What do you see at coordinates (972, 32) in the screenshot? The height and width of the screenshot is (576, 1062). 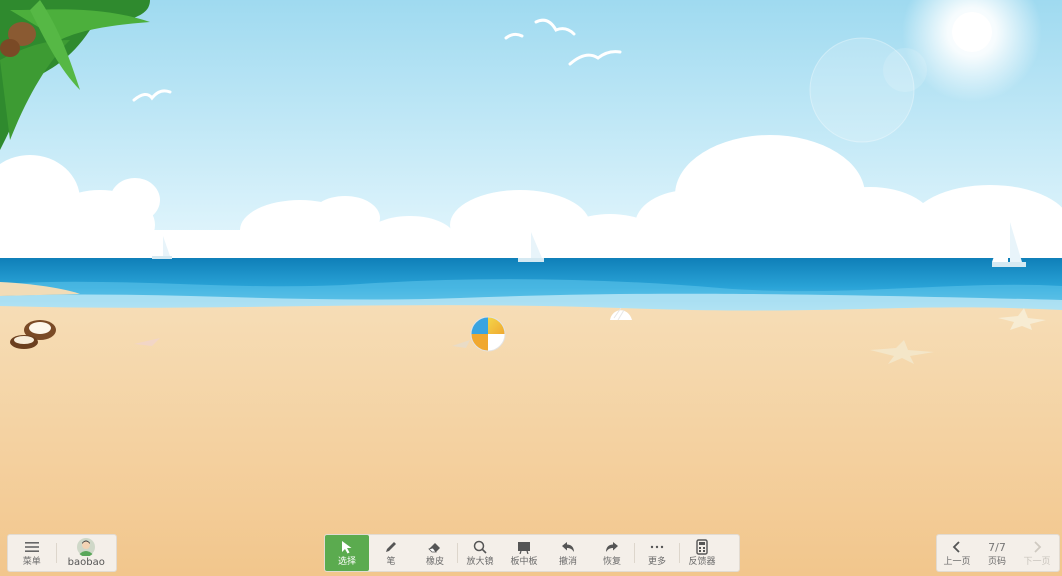 I see `sun` at bounding box center [972, 32].